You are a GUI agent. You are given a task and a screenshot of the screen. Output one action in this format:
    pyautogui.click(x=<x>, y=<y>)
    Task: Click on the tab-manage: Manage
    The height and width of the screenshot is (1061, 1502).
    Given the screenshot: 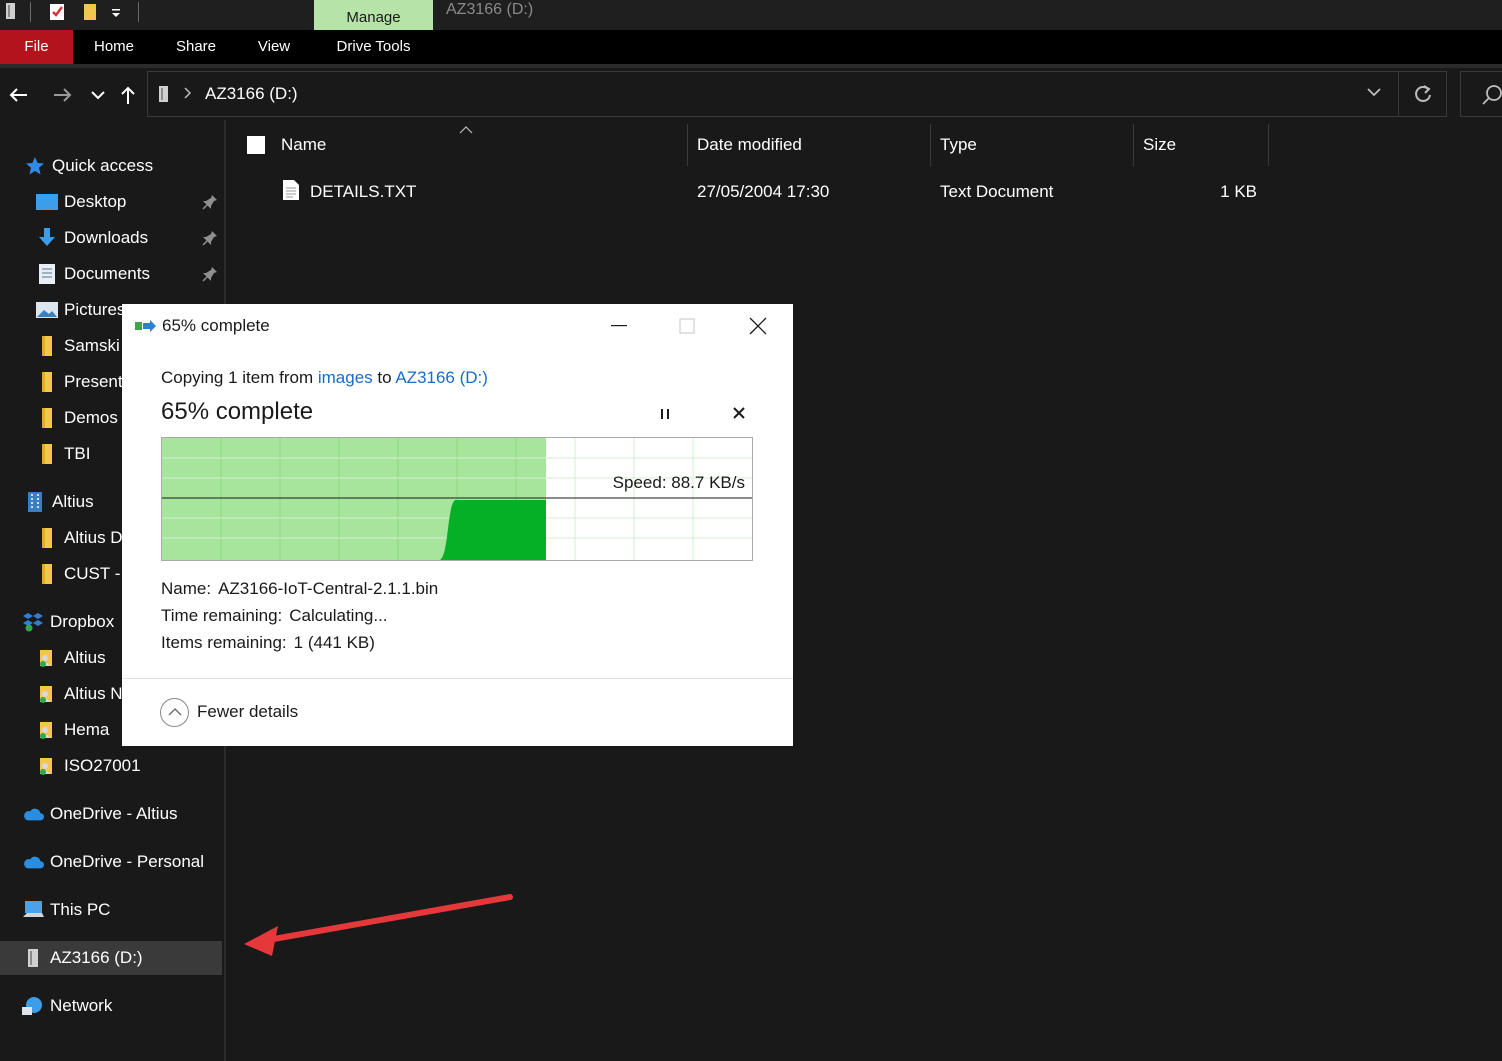 What is the action you would take?
    pyautogui.click(x=373, y=15)
    